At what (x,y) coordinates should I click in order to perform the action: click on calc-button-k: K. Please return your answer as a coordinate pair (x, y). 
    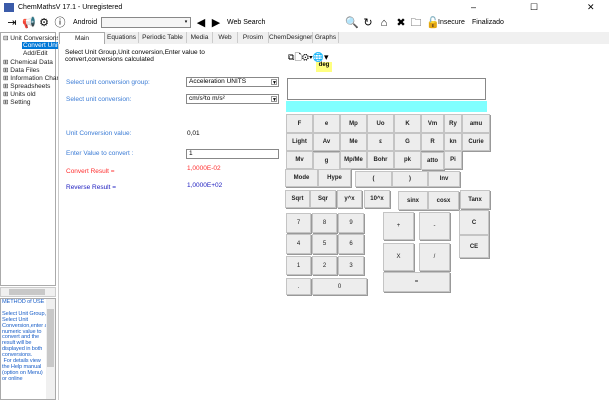
    Looking at the image, I should click on (407, 123).